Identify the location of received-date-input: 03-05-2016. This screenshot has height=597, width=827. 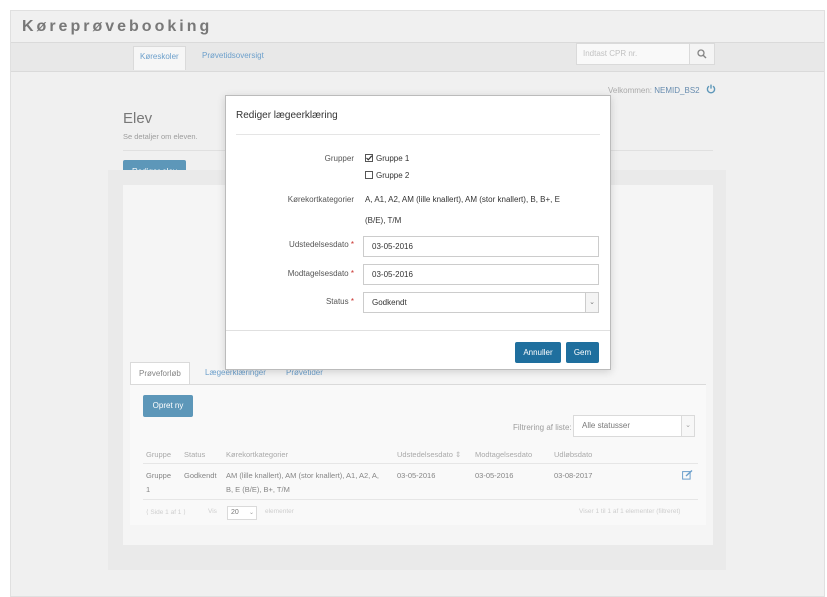
(481, 274).